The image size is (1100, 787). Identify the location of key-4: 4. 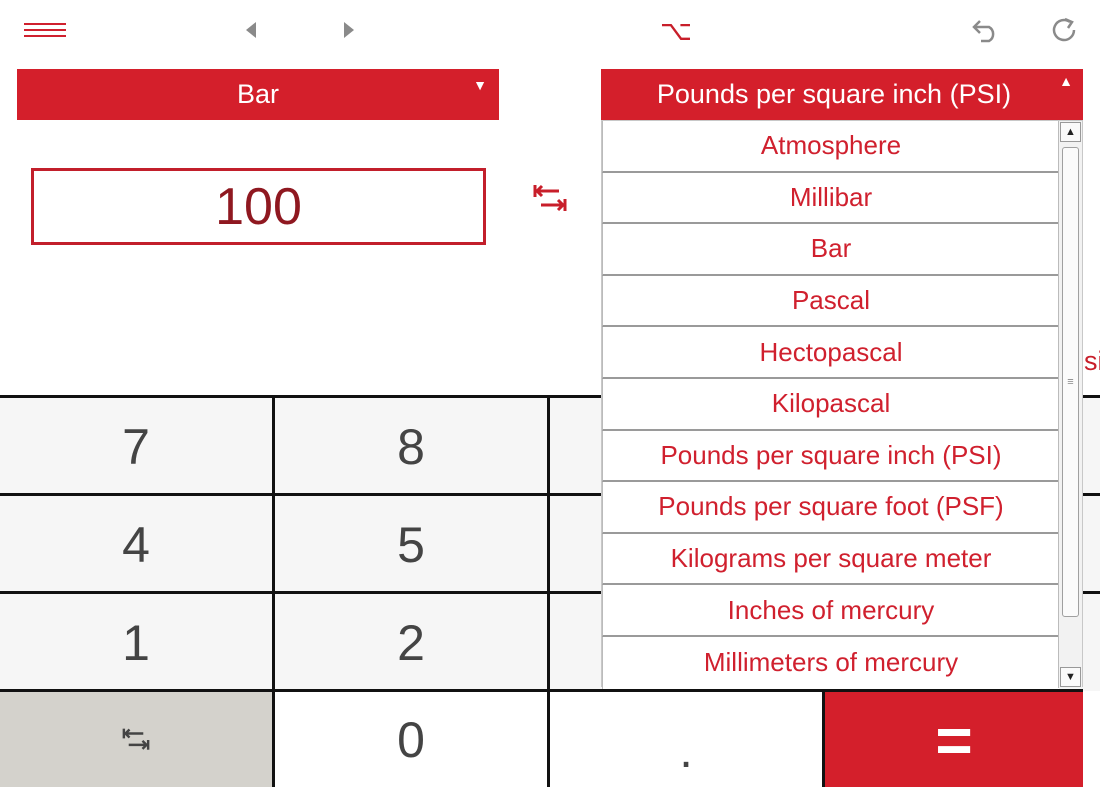
(137, 543).